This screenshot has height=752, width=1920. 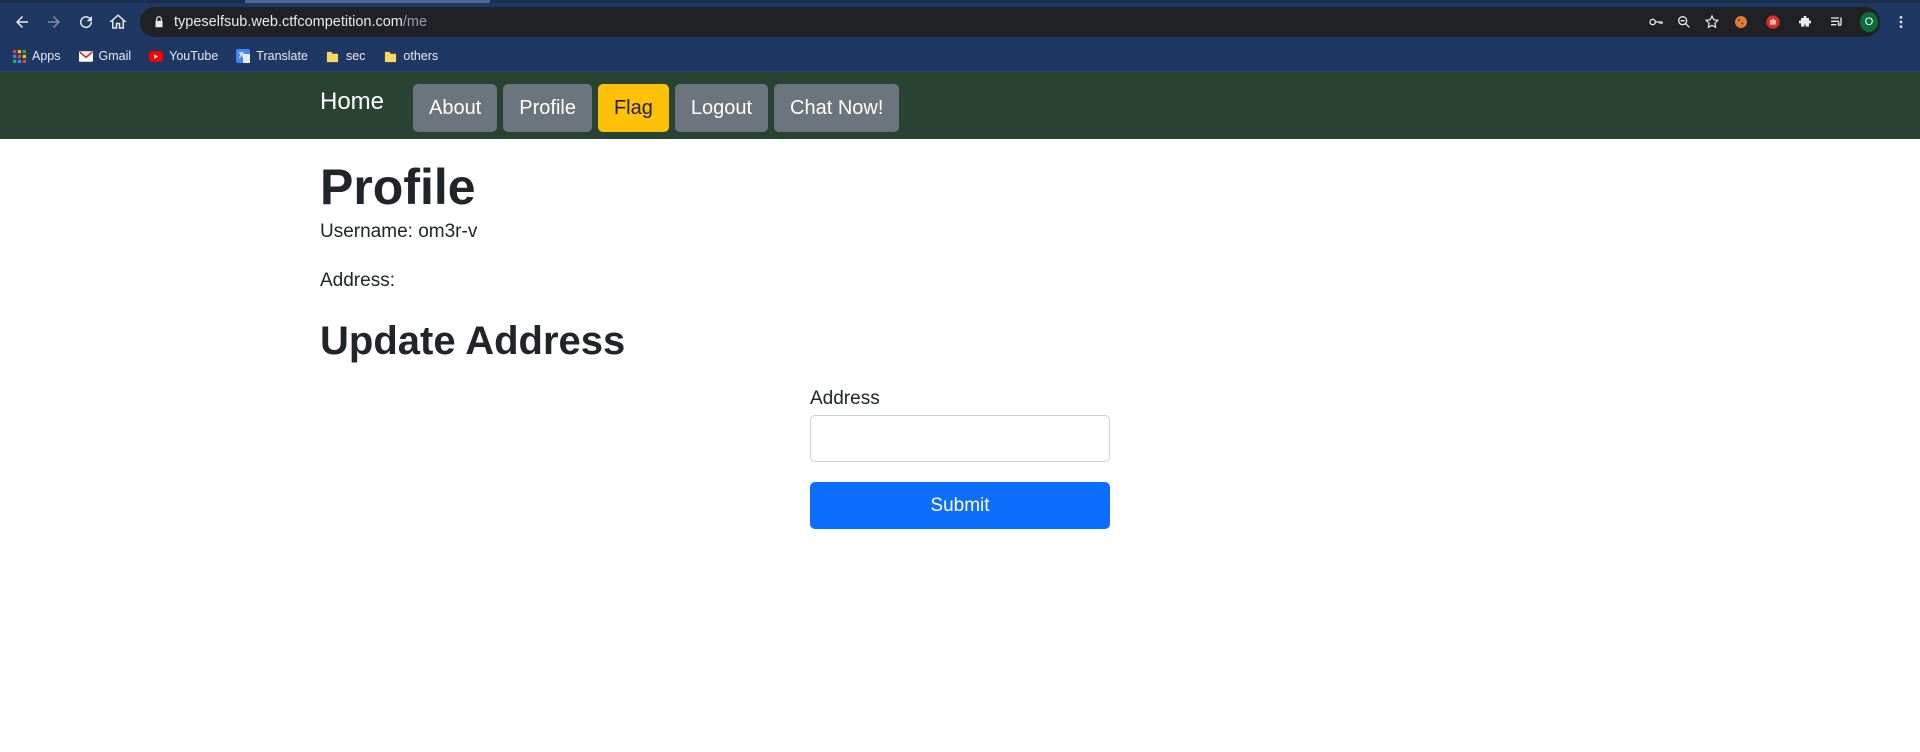 I want to click on apps-grid-icon, so click(x=19, y=56).